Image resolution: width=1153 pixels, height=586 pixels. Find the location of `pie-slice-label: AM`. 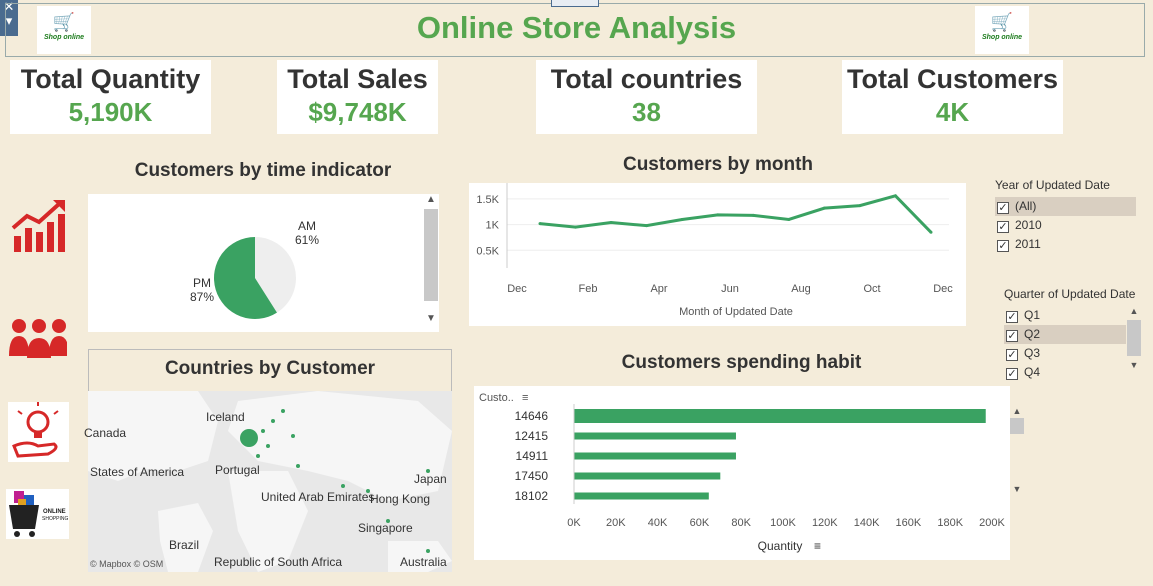

pie-slice-label: AM is located at coordinates (307, 226).